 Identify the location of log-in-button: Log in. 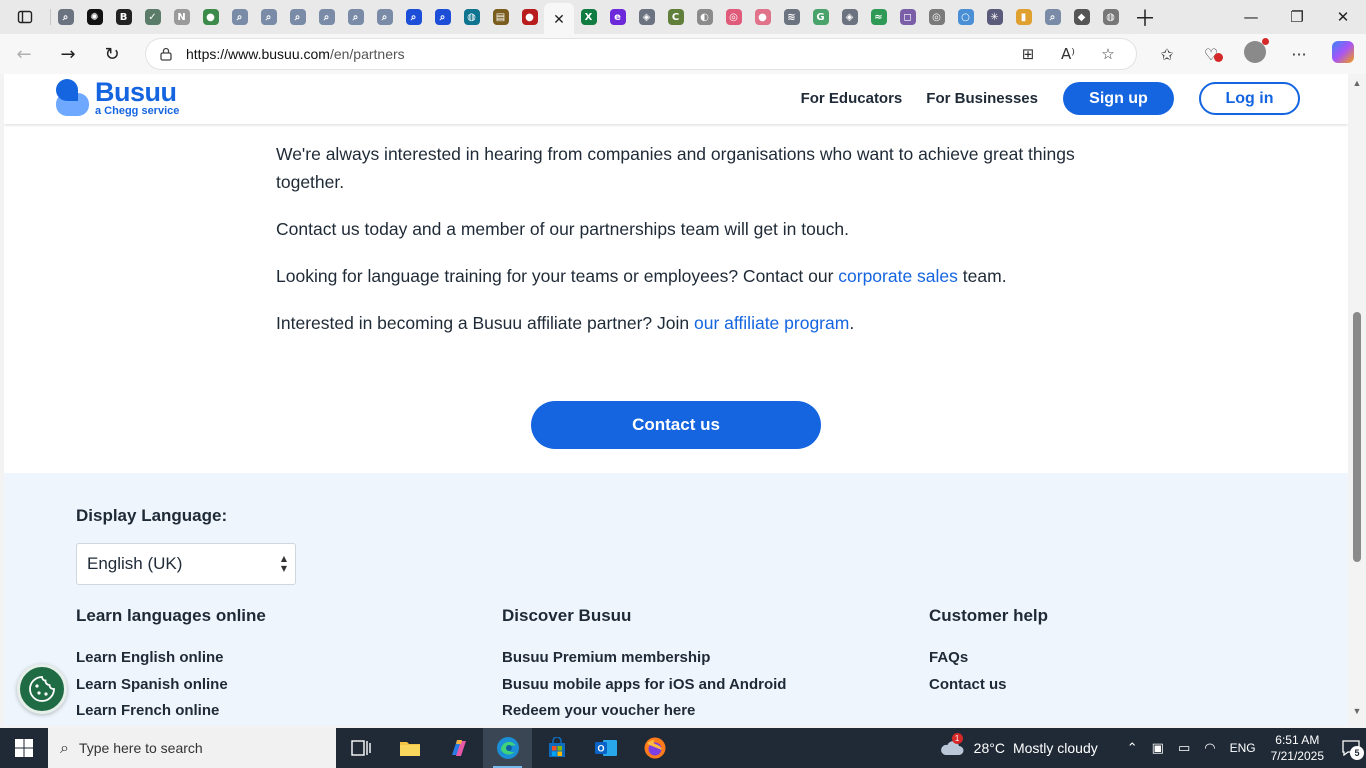
(1249, 98).